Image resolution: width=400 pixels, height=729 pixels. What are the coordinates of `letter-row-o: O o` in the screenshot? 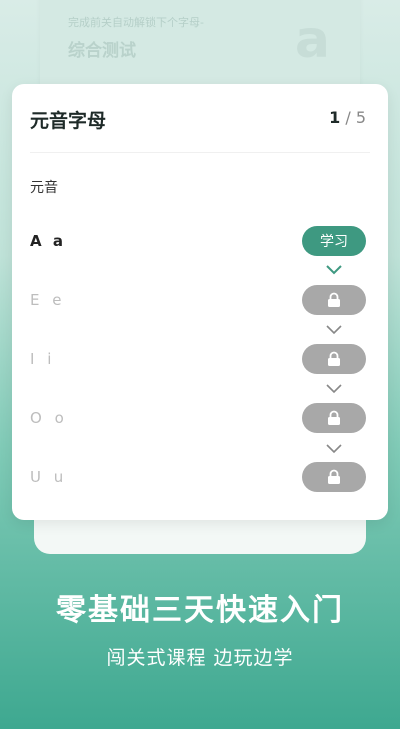 It's located at (49, 418).